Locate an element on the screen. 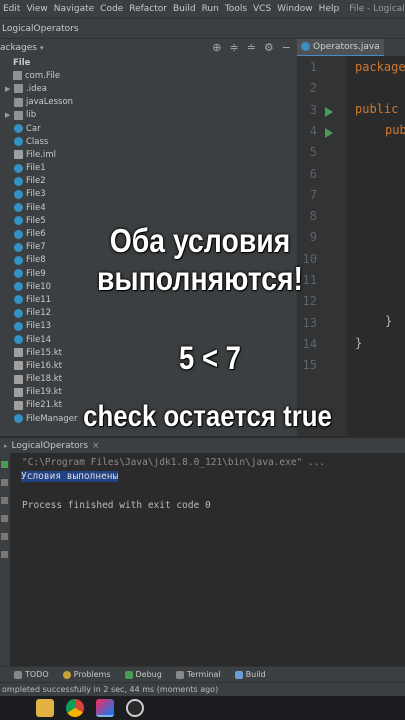  tool-terminal: Terminal is located at coordinates (198, 674).